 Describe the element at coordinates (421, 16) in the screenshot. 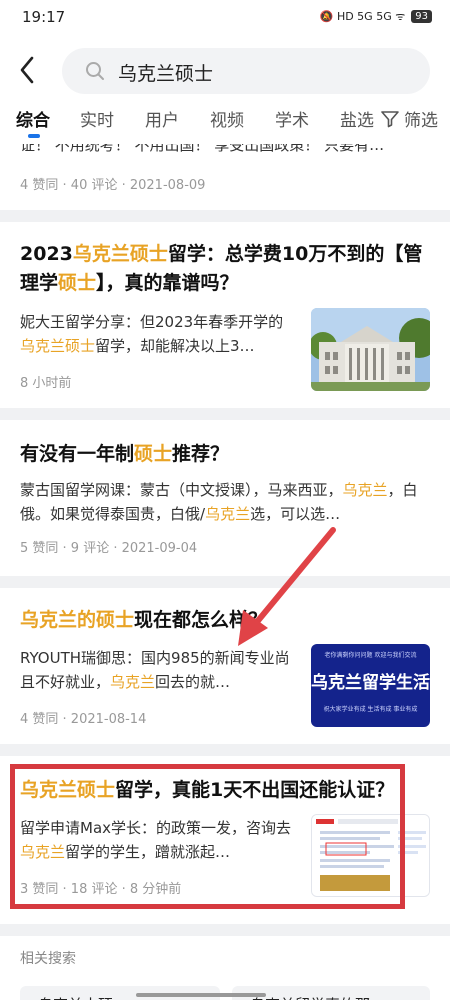

I see `battery-icon: 93` at that location.